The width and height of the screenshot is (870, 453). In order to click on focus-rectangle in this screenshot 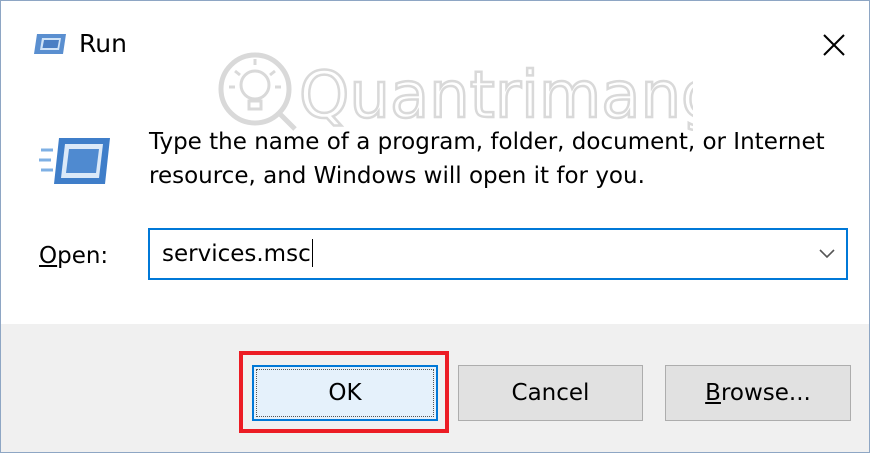, I will do `click(345, 393)`.